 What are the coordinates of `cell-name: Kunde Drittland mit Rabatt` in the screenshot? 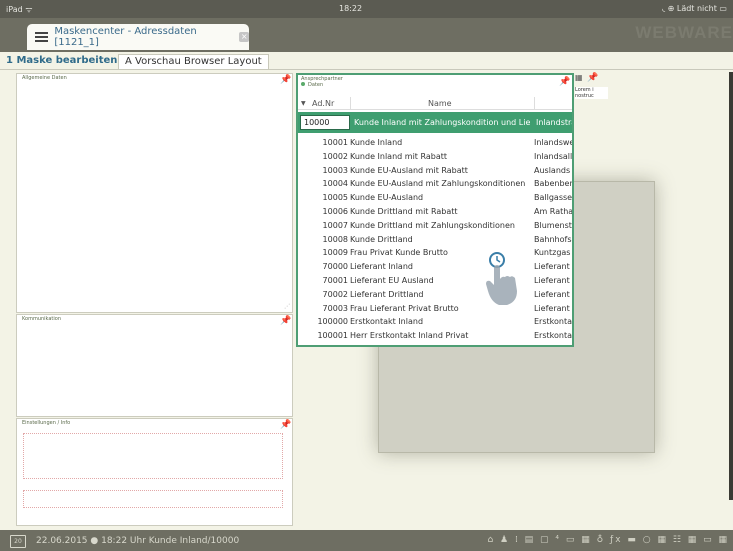 It's located at (404, 211).